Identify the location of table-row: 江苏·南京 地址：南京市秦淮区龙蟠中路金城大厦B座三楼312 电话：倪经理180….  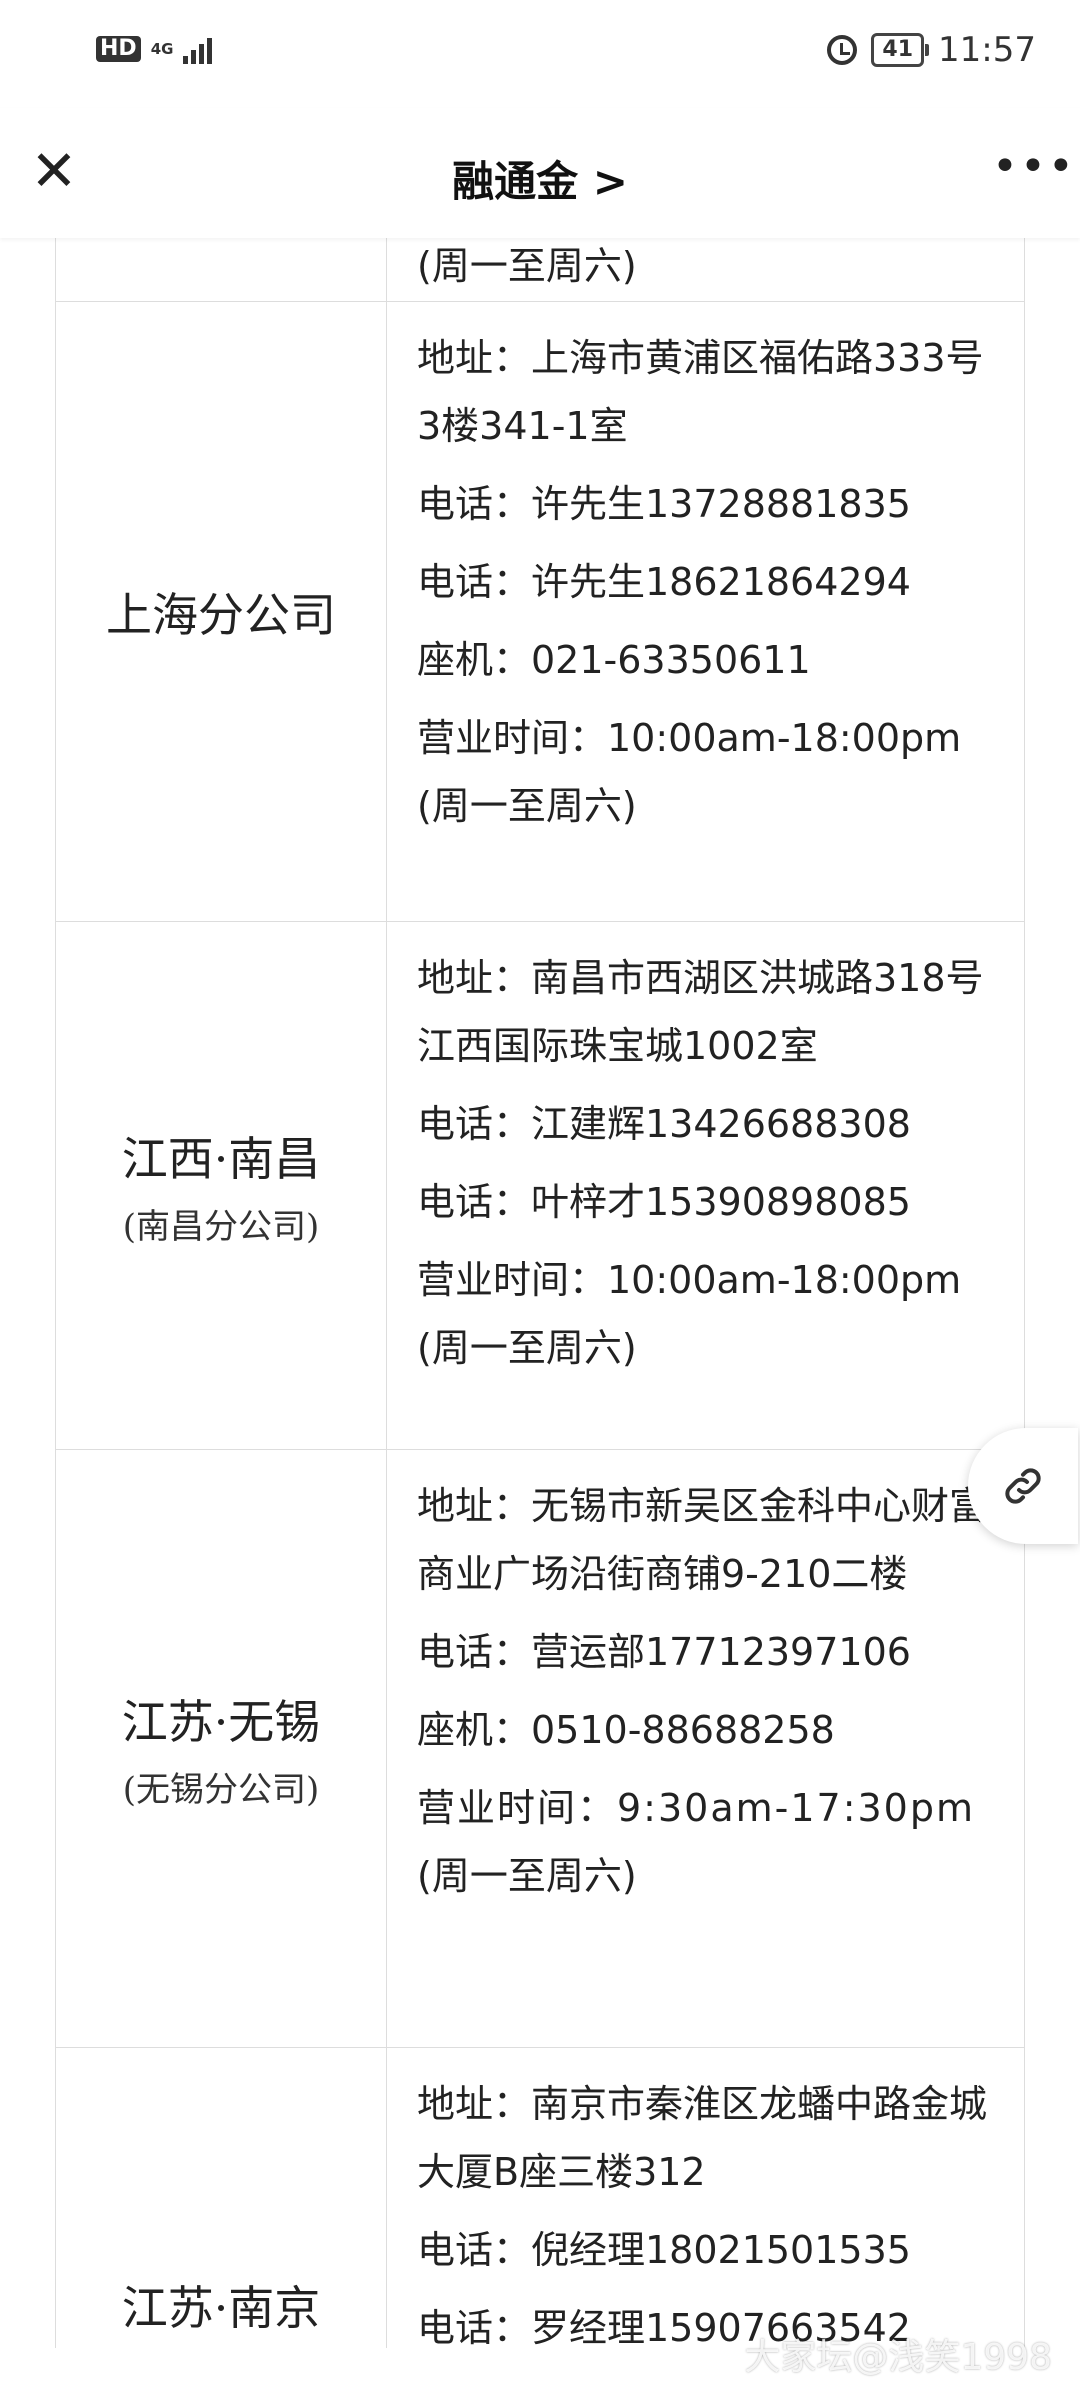
(540, 2199).